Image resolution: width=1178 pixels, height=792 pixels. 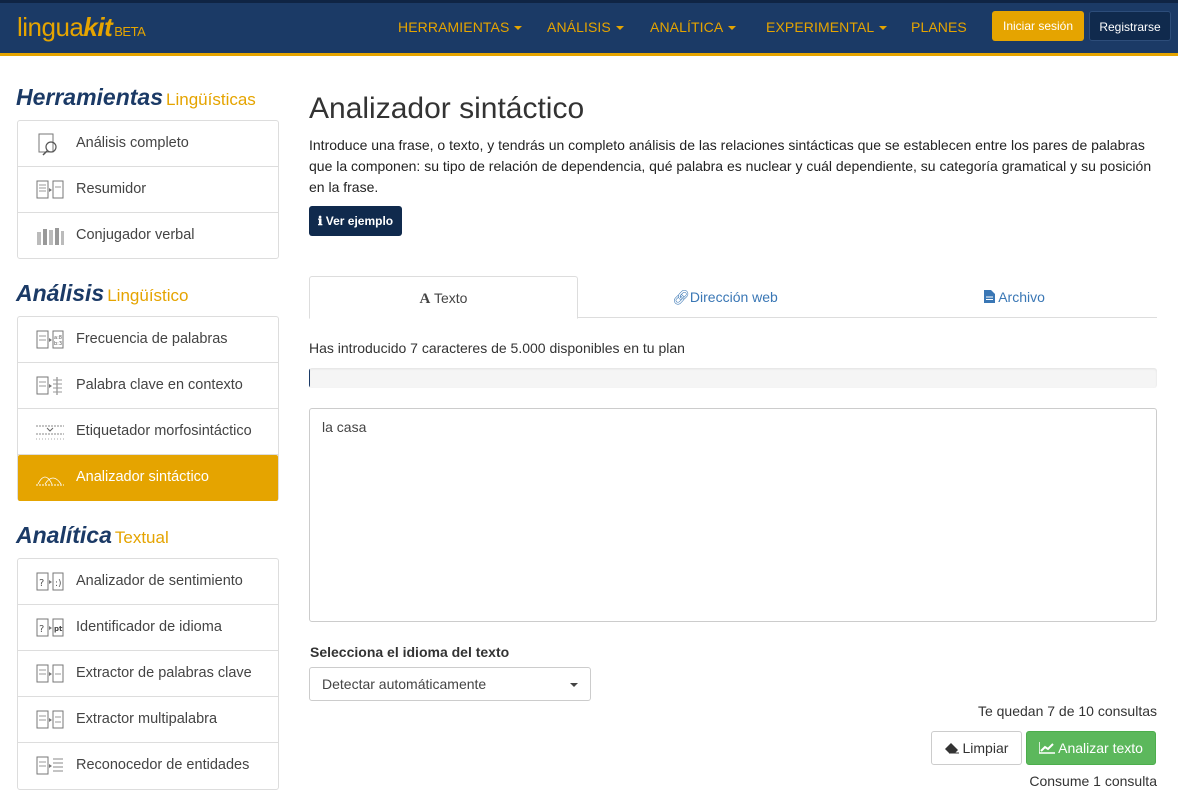 I want to click on entity-recognizer-icon, so click(x=49, y=765).